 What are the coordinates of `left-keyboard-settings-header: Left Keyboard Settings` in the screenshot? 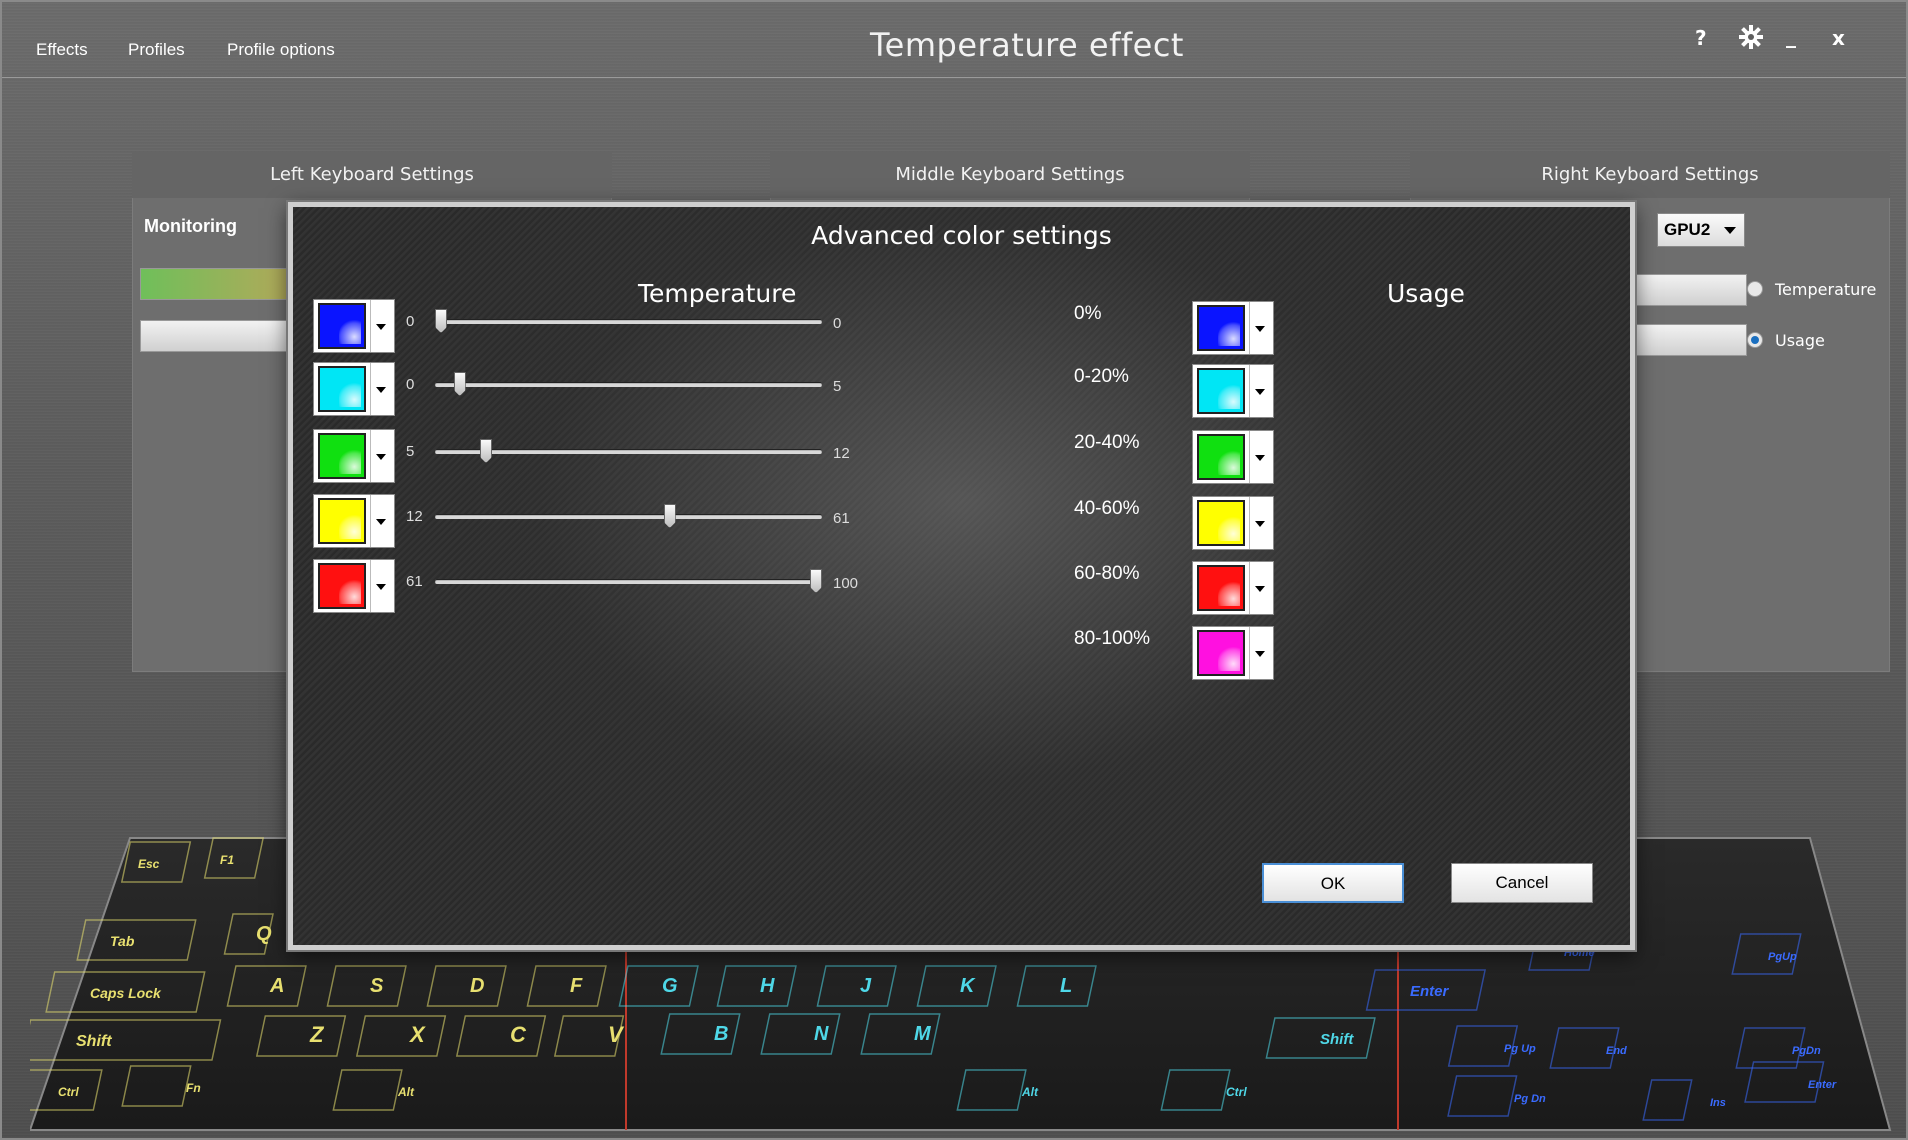 It's located at (372, 175).